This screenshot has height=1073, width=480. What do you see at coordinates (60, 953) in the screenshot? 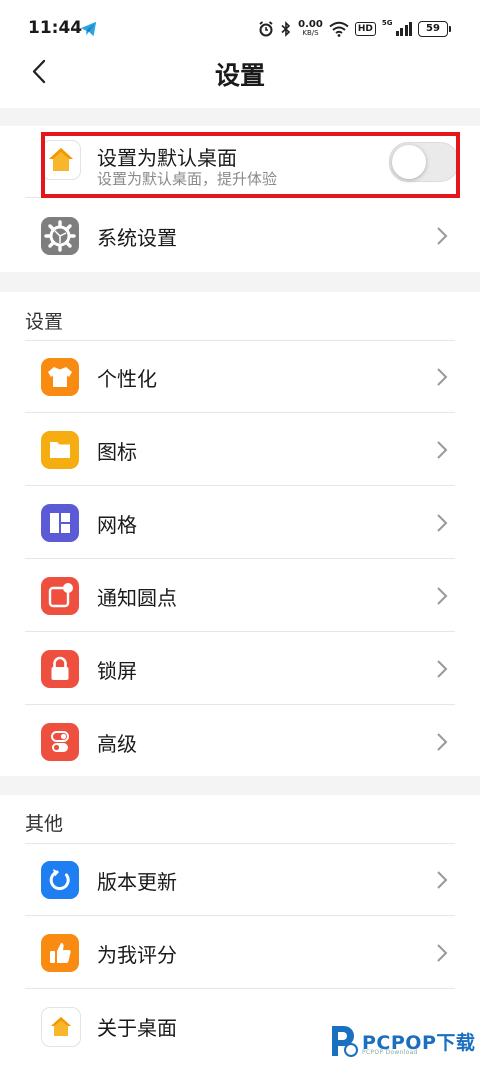
I see `thumbs-up-icon` at bounding box center [60, 953].